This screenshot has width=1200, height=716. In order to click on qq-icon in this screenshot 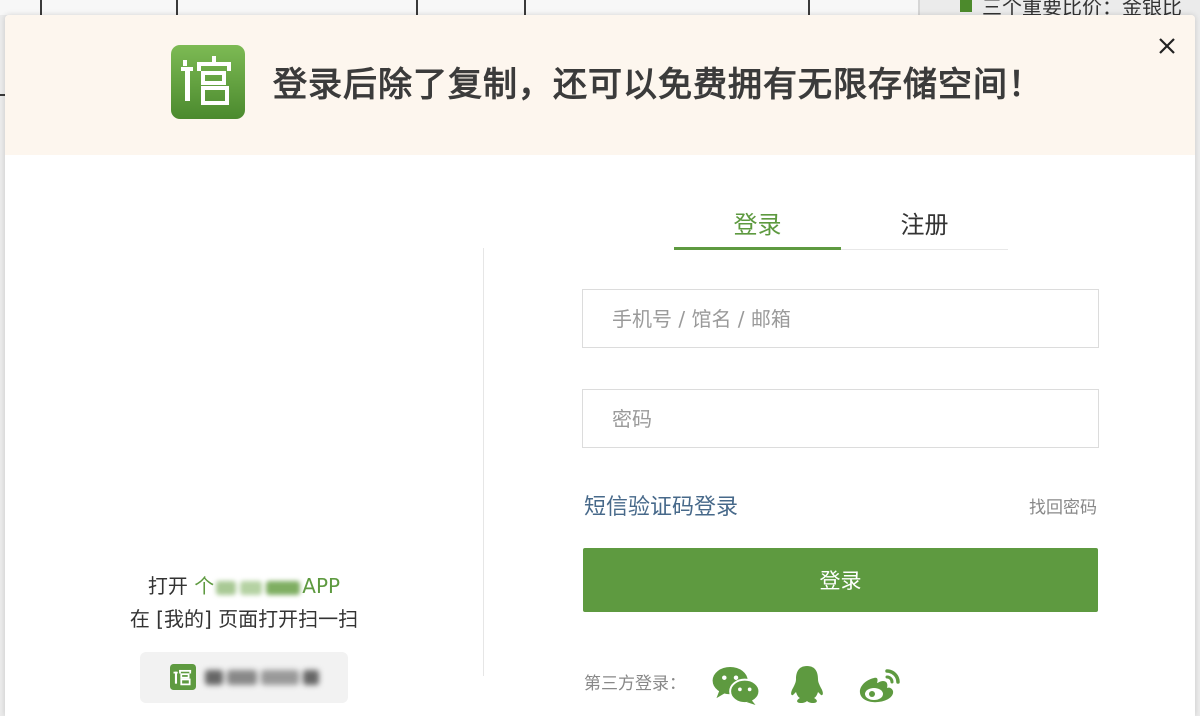, I will do `click(807, 684)`.